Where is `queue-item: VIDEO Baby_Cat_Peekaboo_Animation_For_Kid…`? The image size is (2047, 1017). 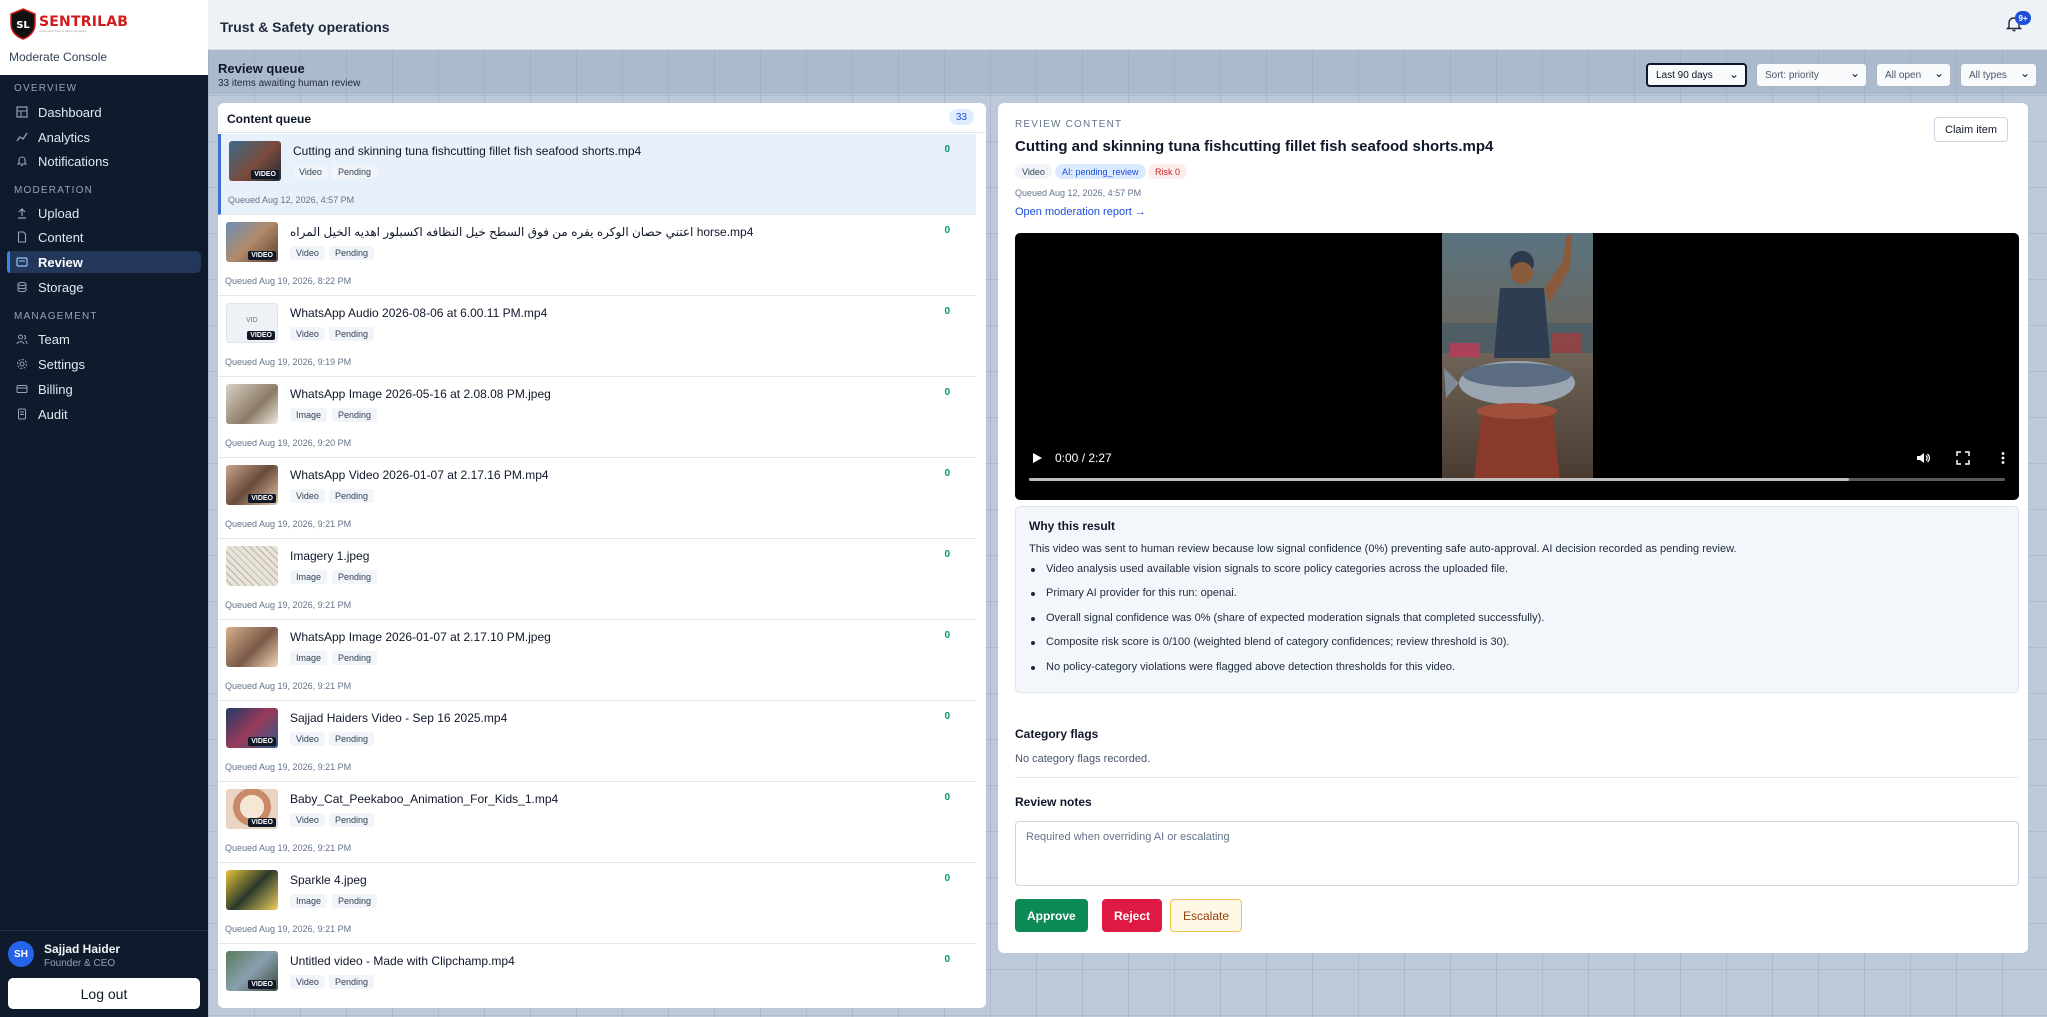
queue-item: VIDEO Baby_Cat_Peekaboo_Animation_For_Kid… is located at coordinates (597, 822).